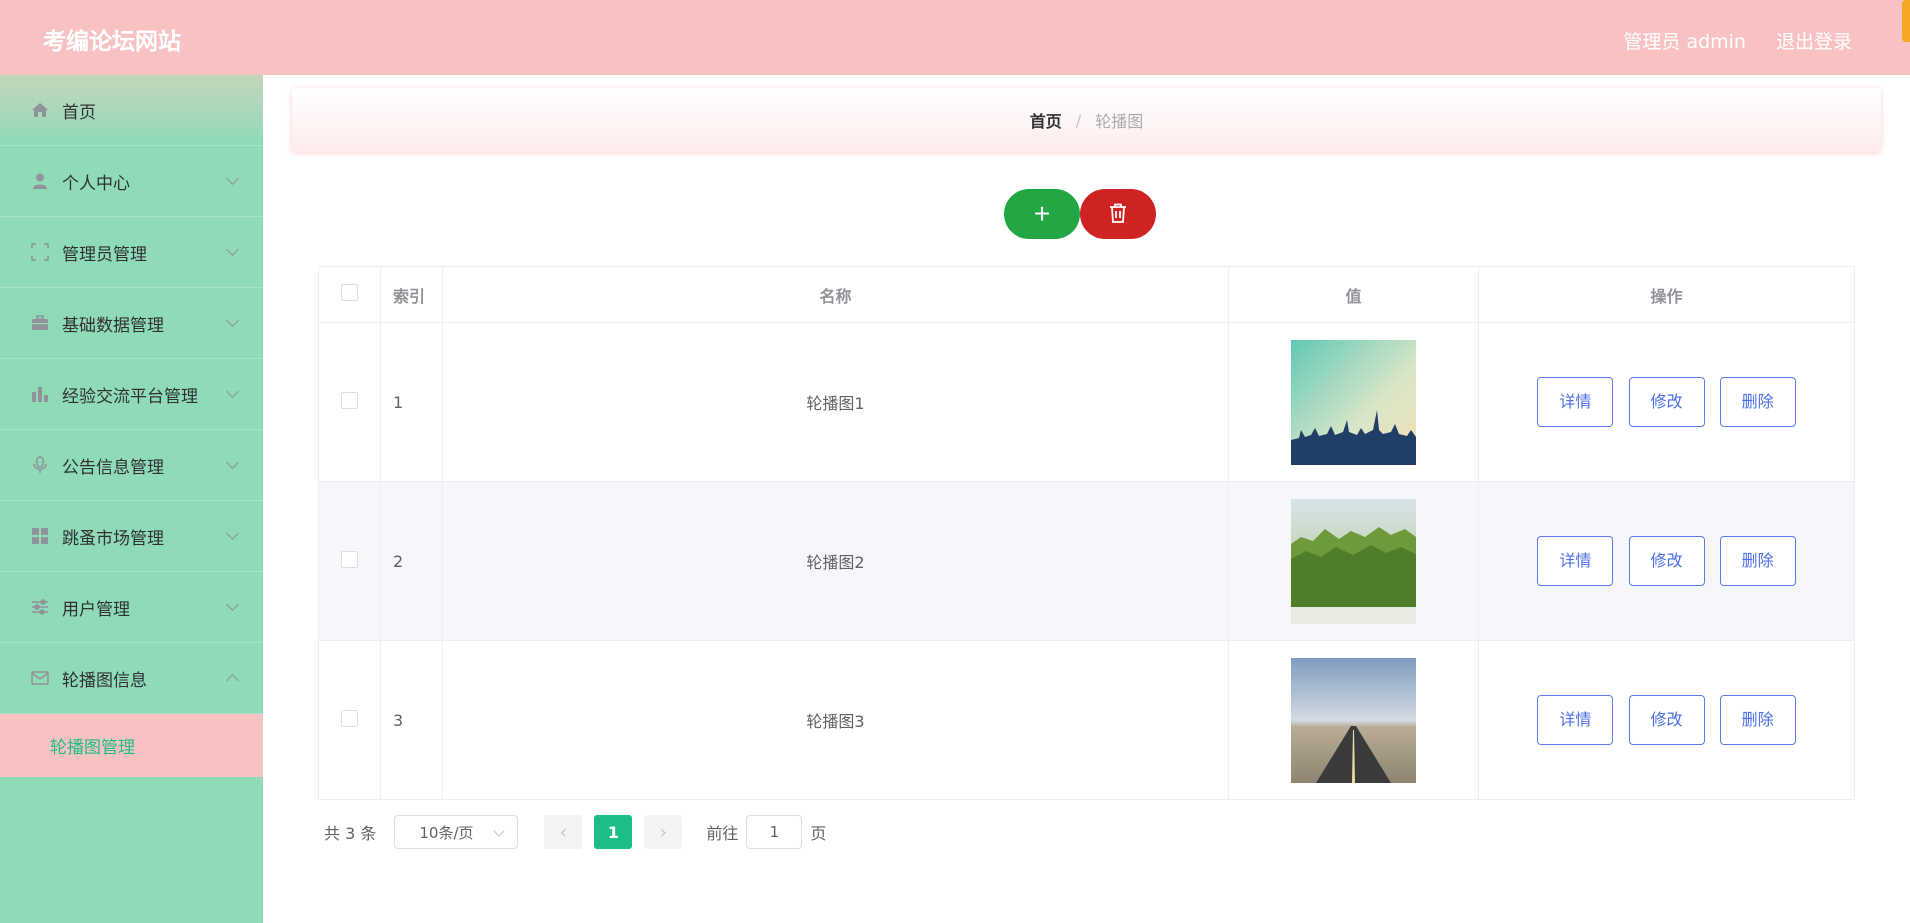 The image size is (1910, 923). What do you see at coordinates (96, 183) in the screenshot?
I see `sidebar-item-label: 个人中心` at bounding box center [96, 183].